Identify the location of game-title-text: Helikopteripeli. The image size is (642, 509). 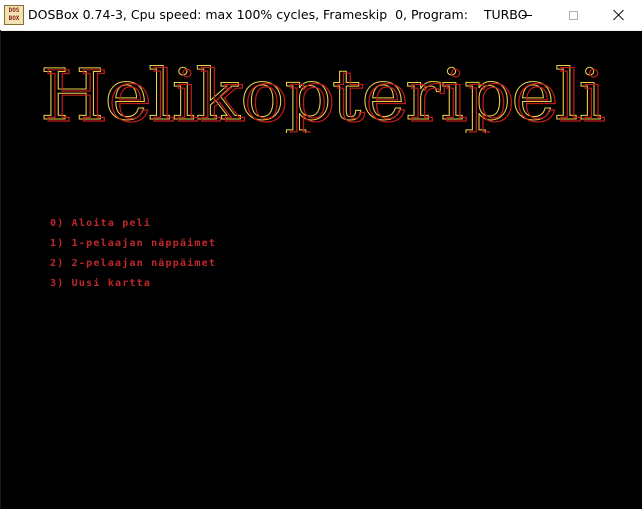
(325, 94).